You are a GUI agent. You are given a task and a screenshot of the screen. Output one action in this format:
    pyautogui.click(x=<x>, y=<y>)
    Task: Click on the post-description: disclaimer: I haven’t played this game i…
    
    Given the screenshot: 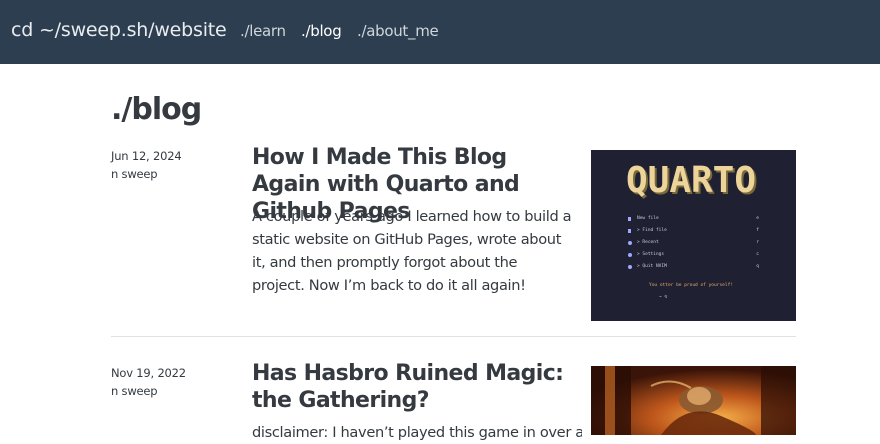 What is the action you would take?
    pyautogui.click(x=417, y=432)
    